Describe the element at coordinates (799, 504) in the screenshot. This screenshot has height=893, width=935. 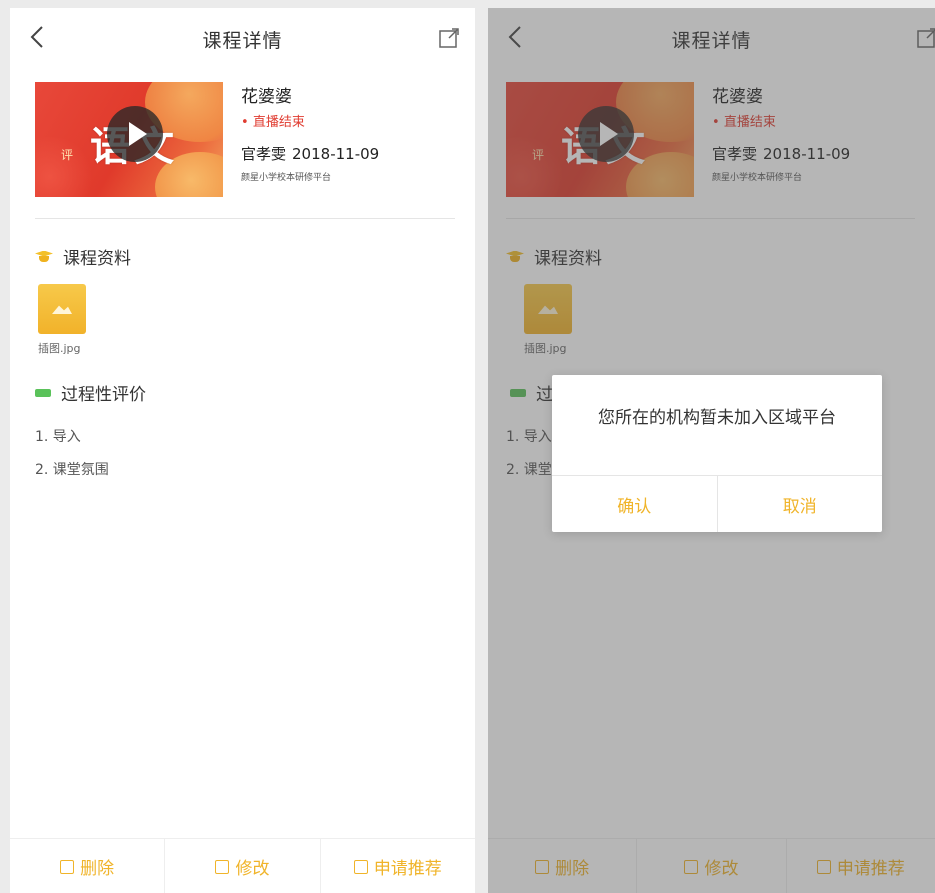
I see `cancel-button: 取消` at that location.